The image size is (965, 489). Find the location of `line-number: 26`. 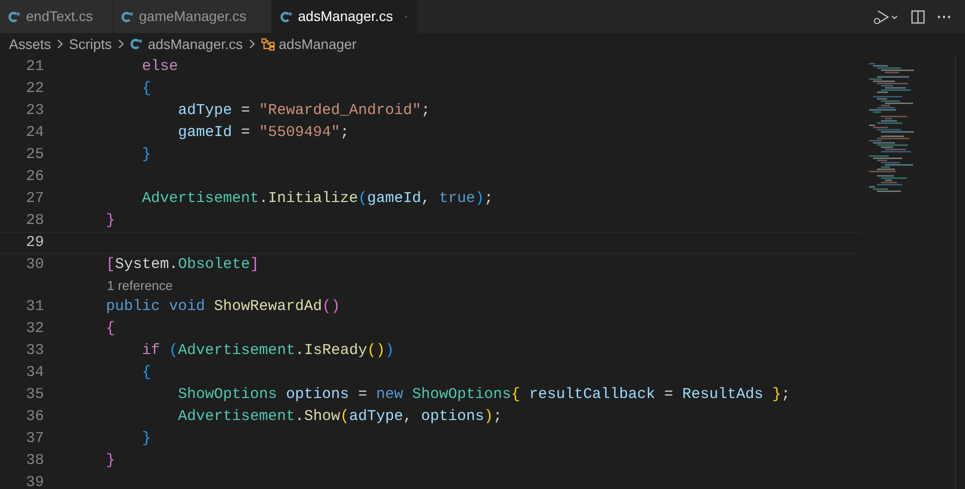

line-number: 26 is located at coordinates (34, 176).